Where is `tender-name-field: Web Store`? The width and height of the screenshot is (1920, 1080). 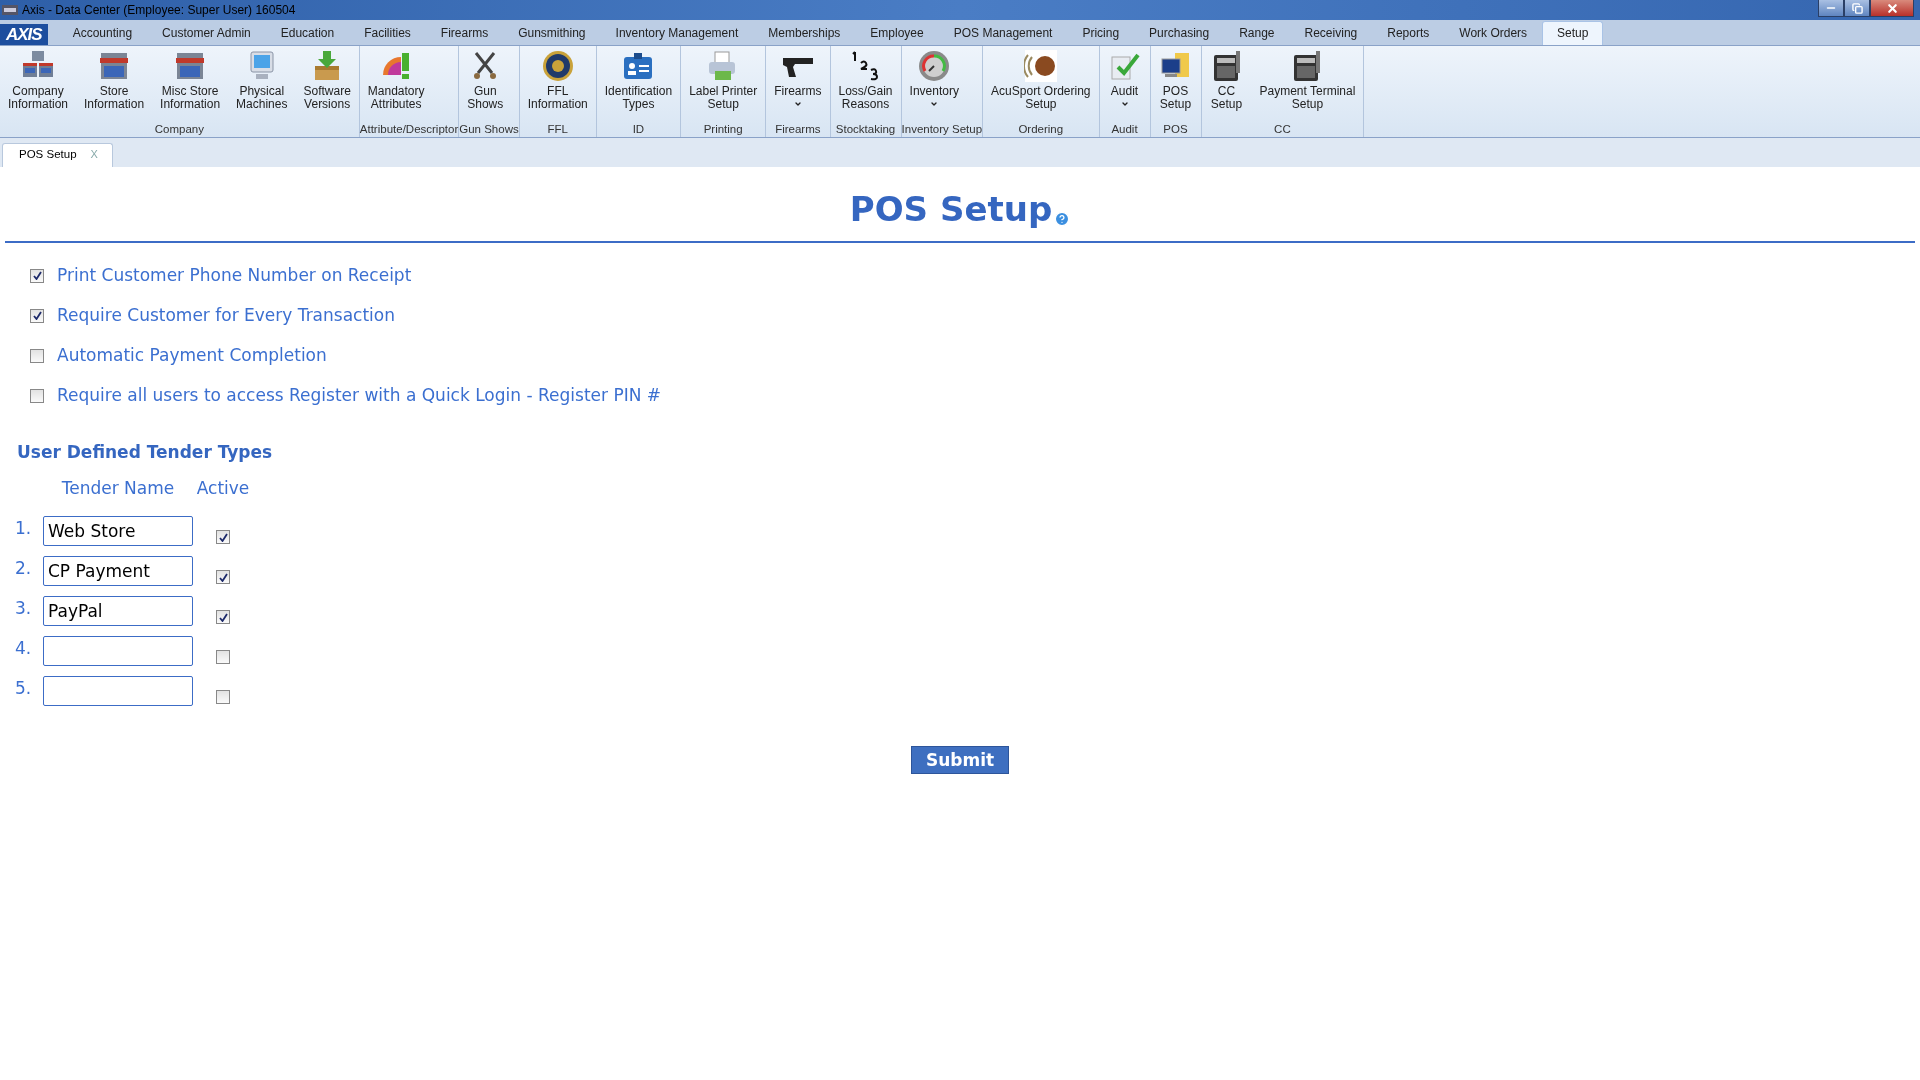
tender-name-field: Web Store is located at coordinates (118, 531).